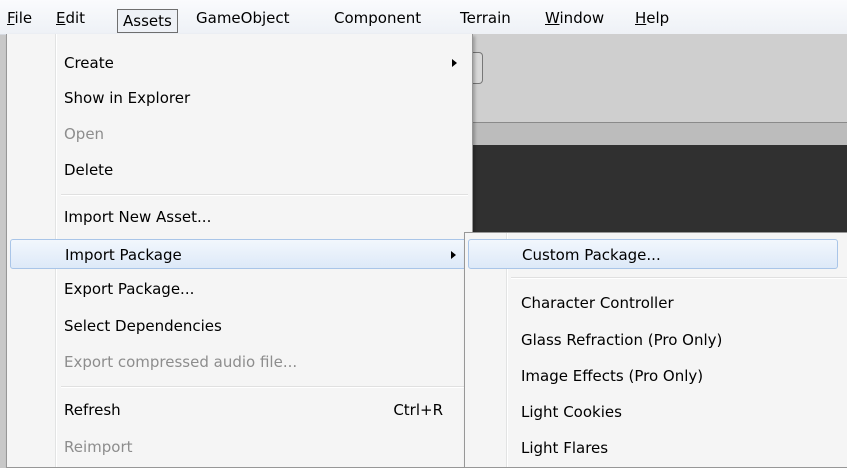 The width and height of the screenshot is (847, 468). Describe the element at coordinates (243, 19) in the screenshot. I see `menu-gameobject: GameObject` at that location.